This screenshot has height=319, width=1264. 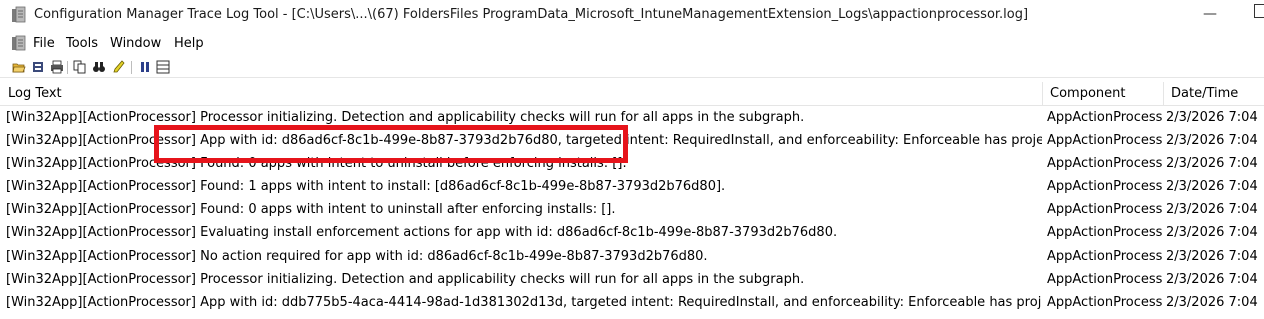 What do you see at coordinates (44, 43) in the screenshot?
I see `menu-file: File` at bounding box center [44, 43].